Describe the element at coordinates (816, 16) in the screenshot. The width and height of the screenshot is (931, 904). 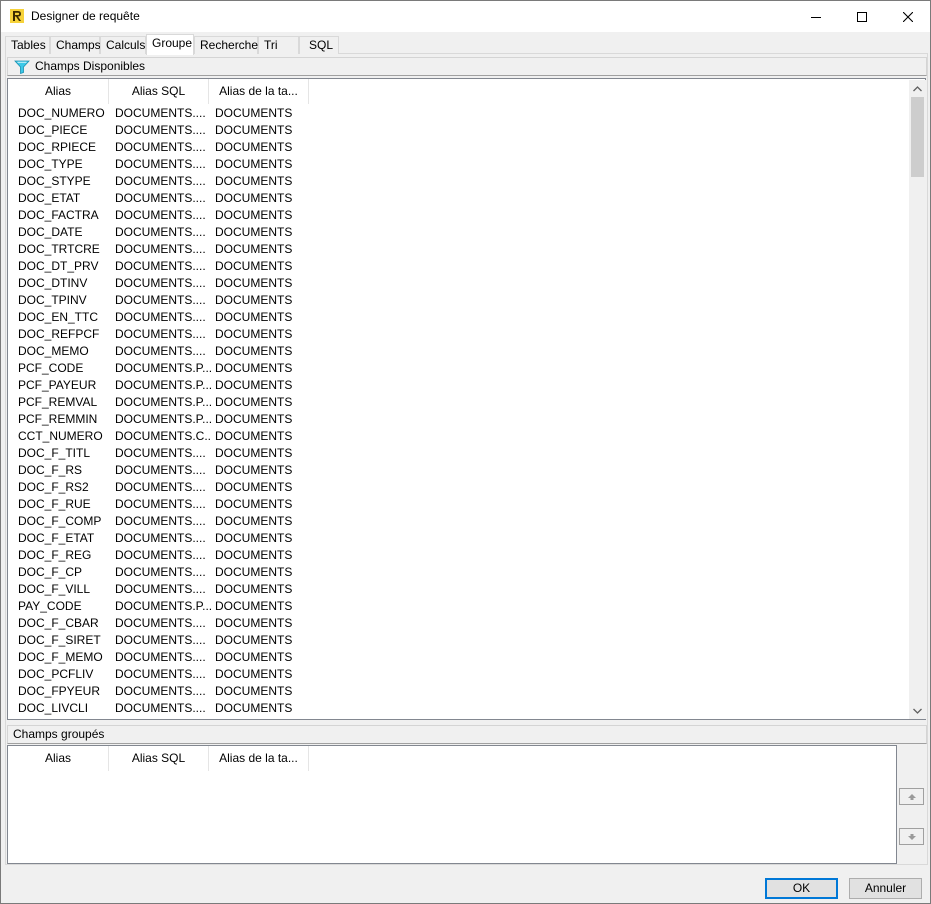
I see `minimize-button` at that location.